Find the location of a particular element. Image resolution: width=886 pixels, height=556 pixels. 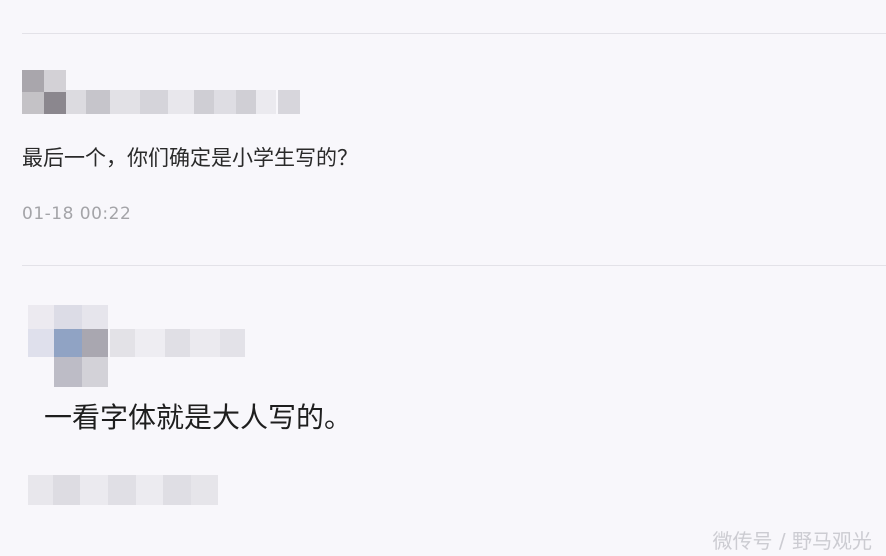

timestamp-blurred is located at coordinates (123, 490).